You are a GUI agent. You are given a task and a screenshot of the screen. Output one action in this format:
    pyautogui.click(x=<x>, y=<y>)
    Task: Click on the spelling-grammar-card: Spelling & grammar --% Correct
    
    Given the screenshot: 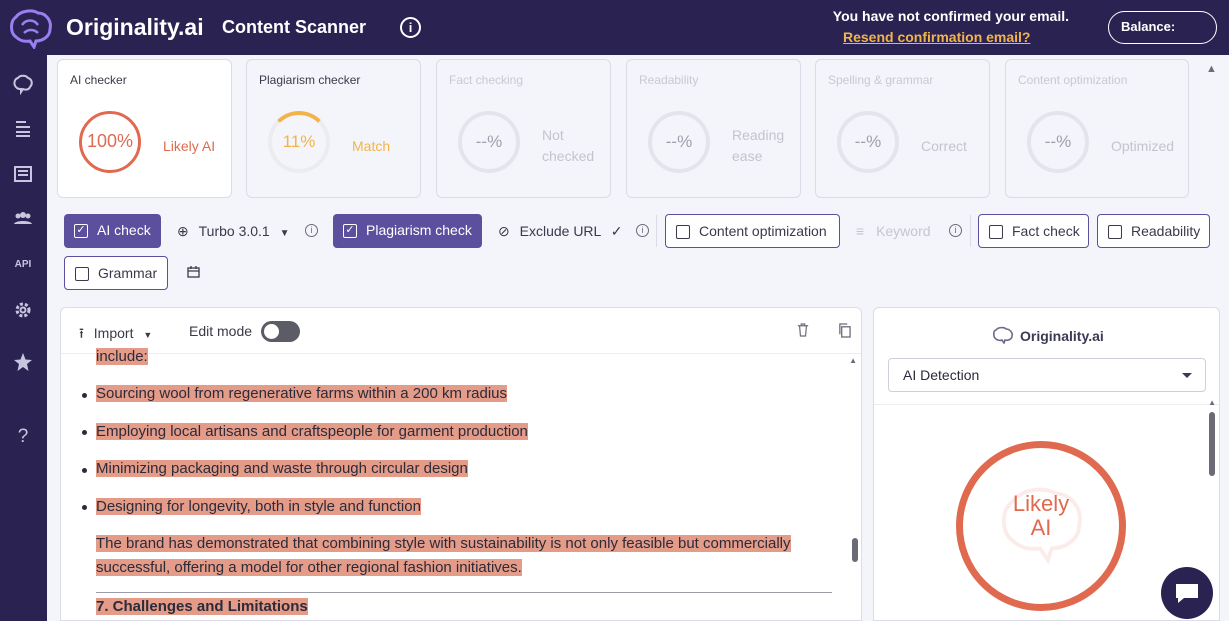 What is the action you would take?
    pyautogui.click(x=902, y=128)
    